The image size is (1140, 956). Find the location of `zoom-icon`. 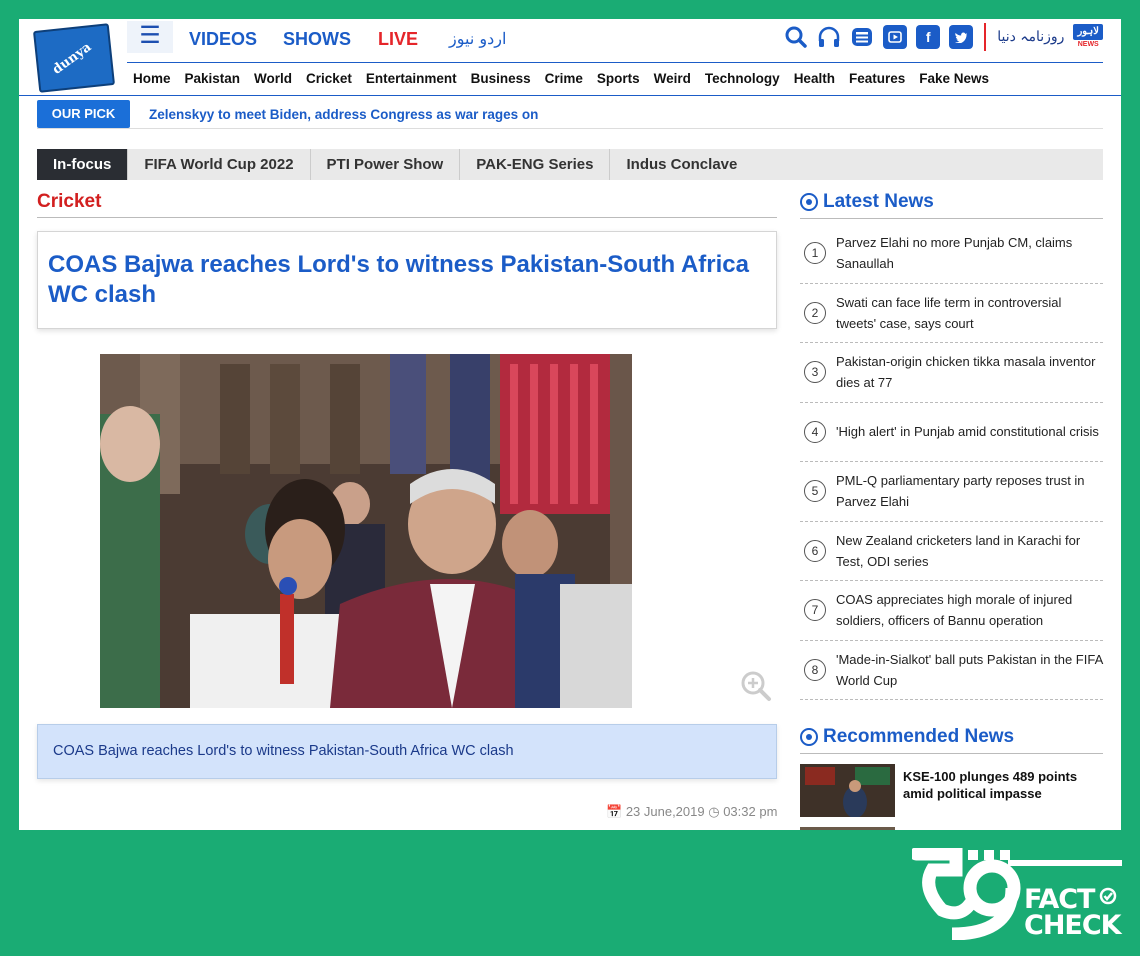

zoom-icon is located at coordinates (756, 686).